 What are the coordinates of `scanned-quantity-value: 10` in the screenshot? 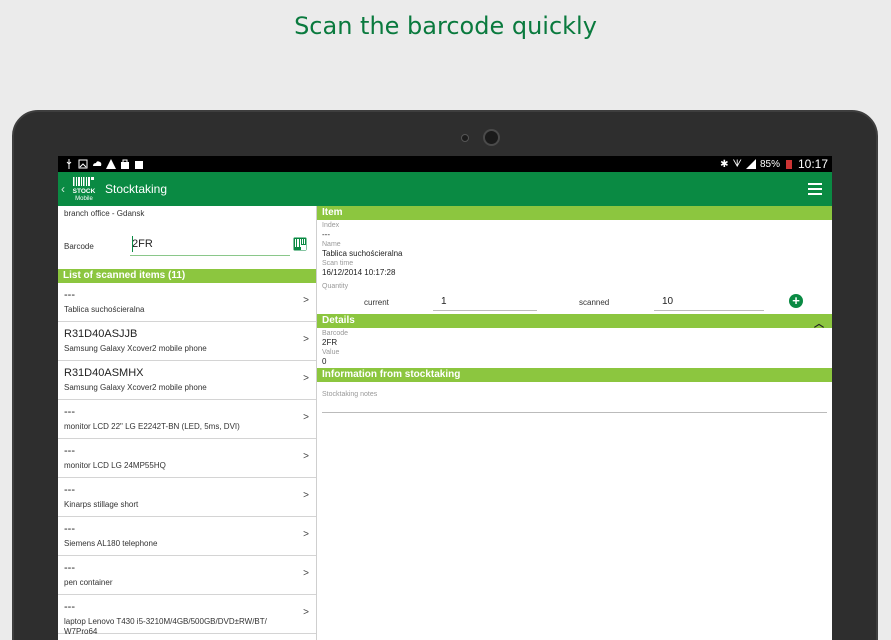 It's located at (668, 301).